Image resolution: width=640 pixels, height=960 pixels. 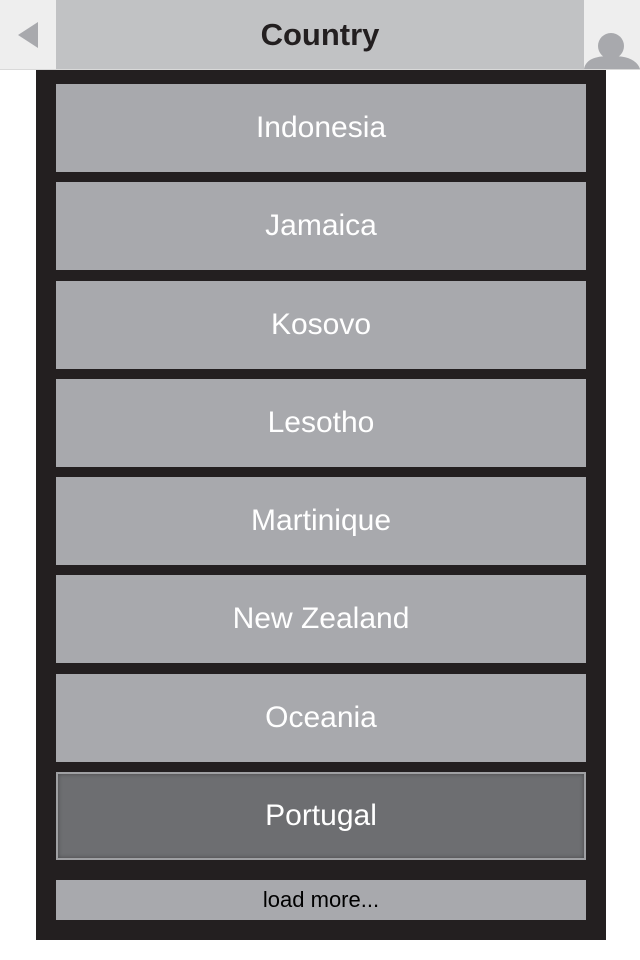 What do you see at coordinates (321, 325) in the screenshot?
I see `list-item-kosovo: Kosovo` at bounding box center [321, 325].